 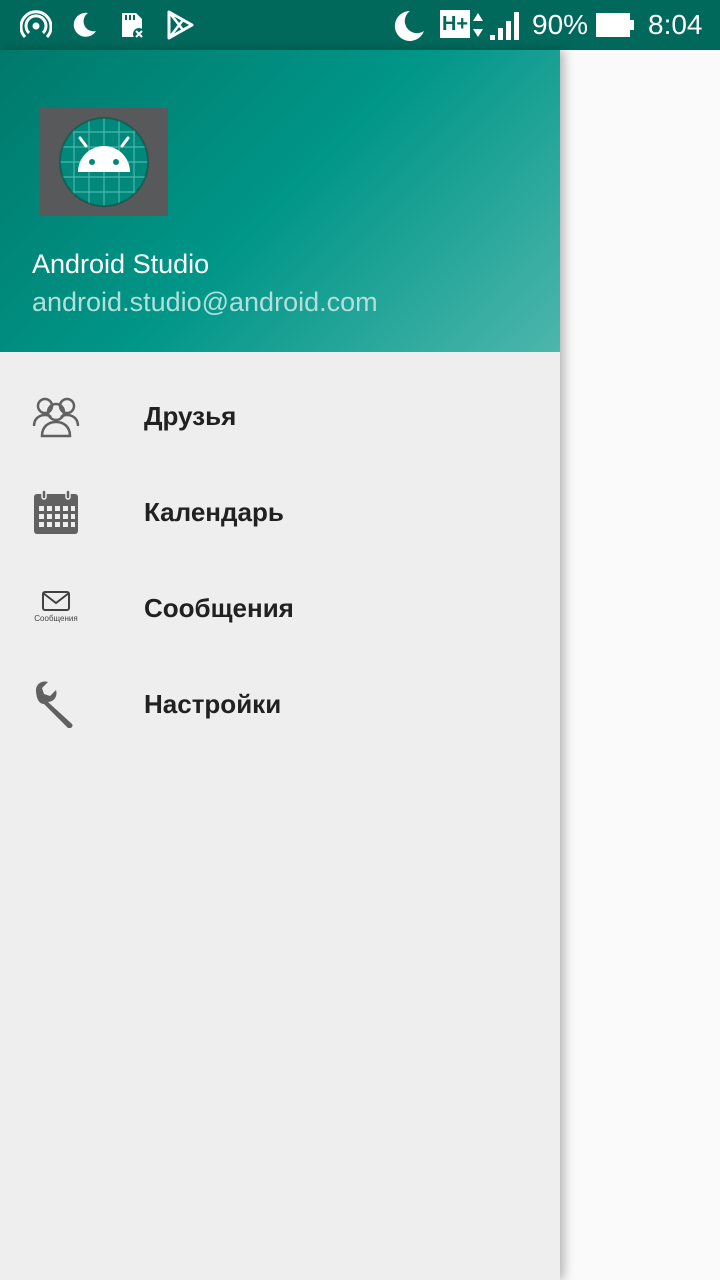 I want to click on menu-item-label: Настройки, so click(x=213, y=704).